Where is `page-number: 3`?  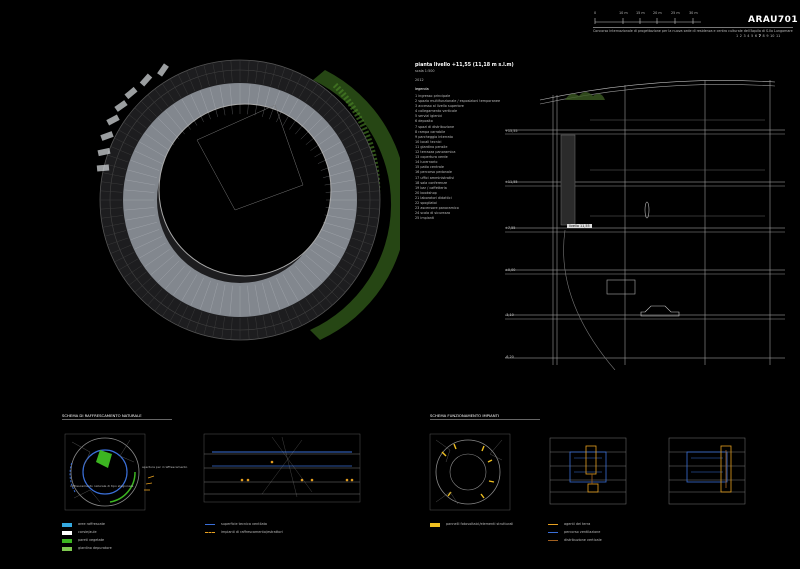 page-number: 3 is located at coordinates (745, 36).